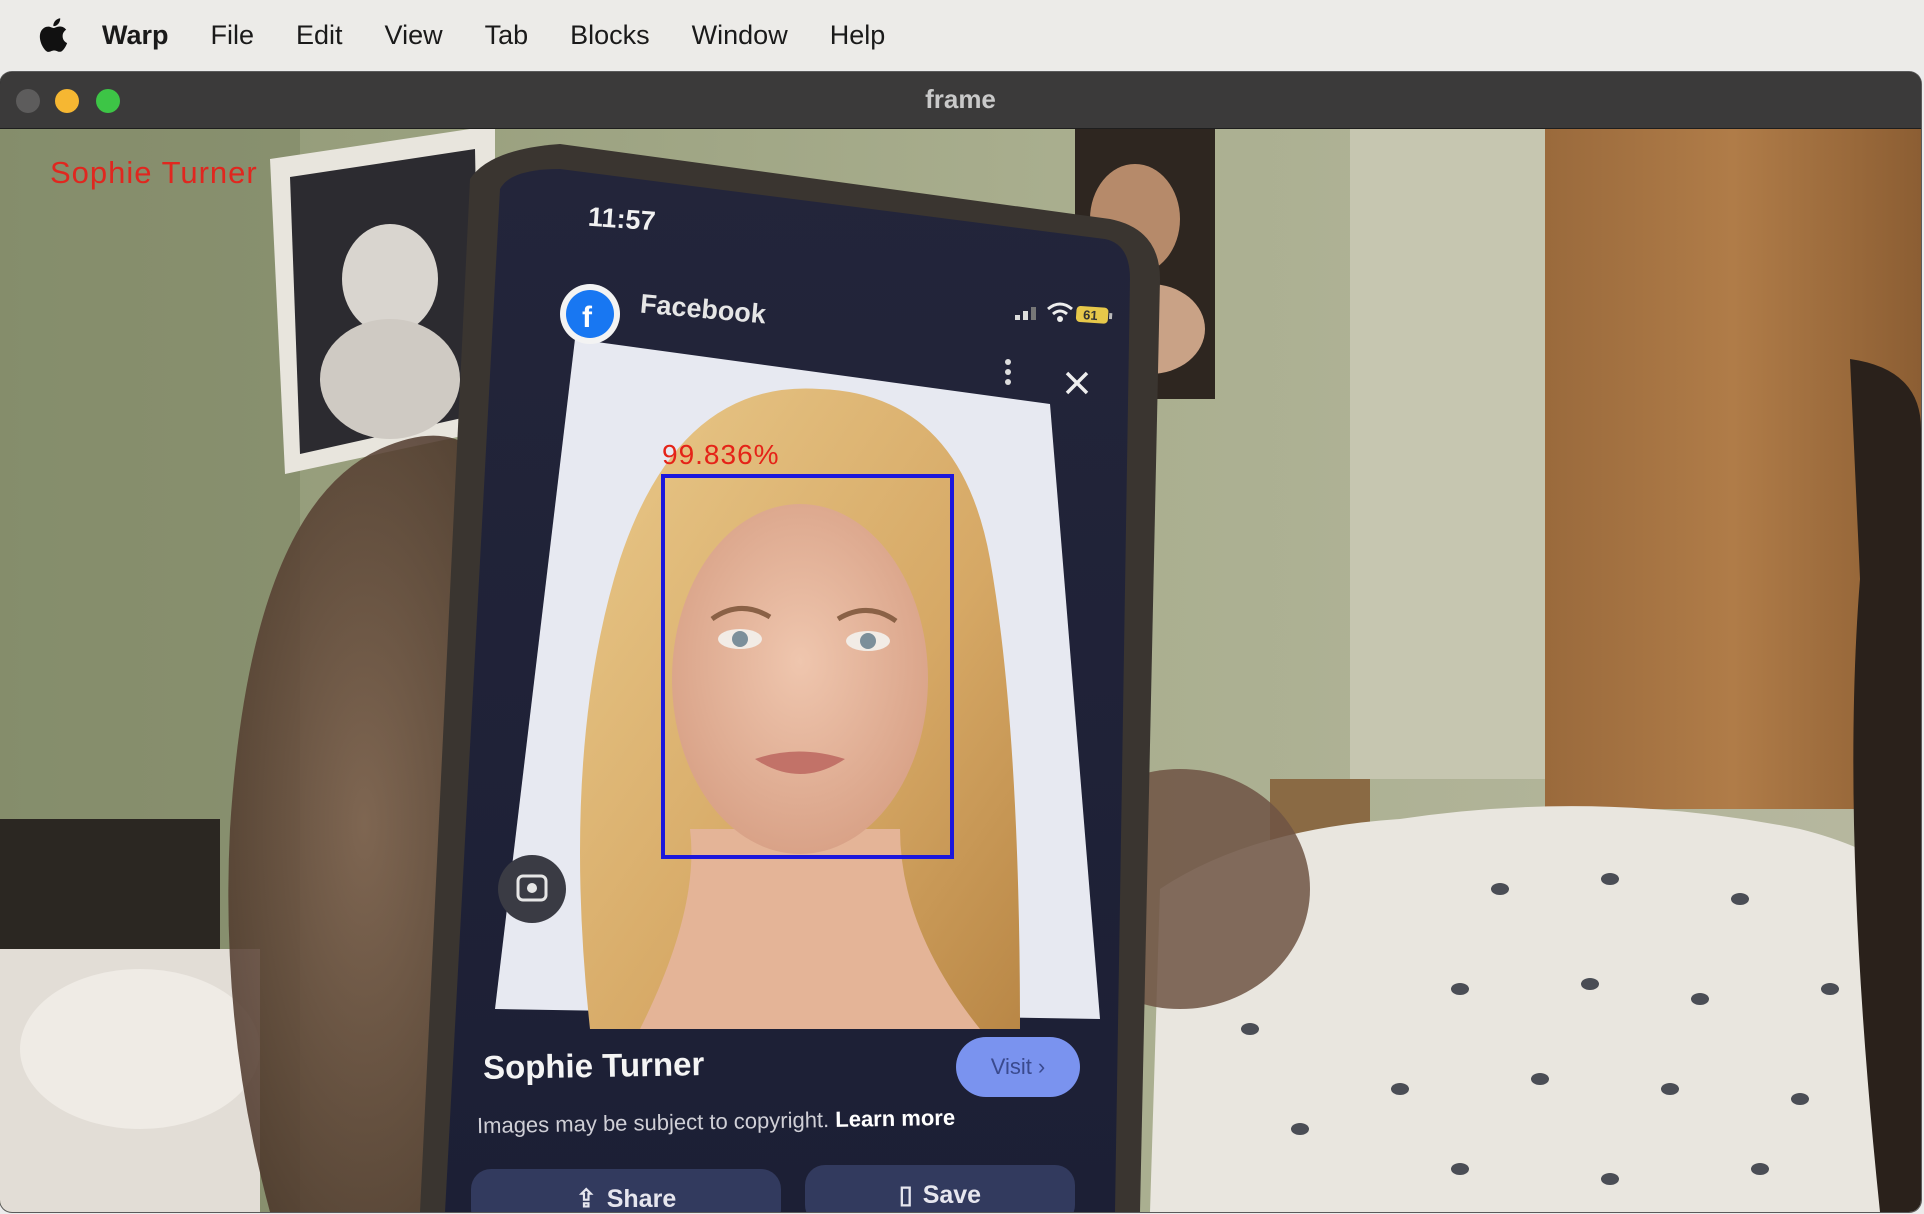  What do you see at coordinates (653, 1123) in the screenshot?
I see `copyright-text: Images may be subject to copyright.` at bounding box center [653, 1123].